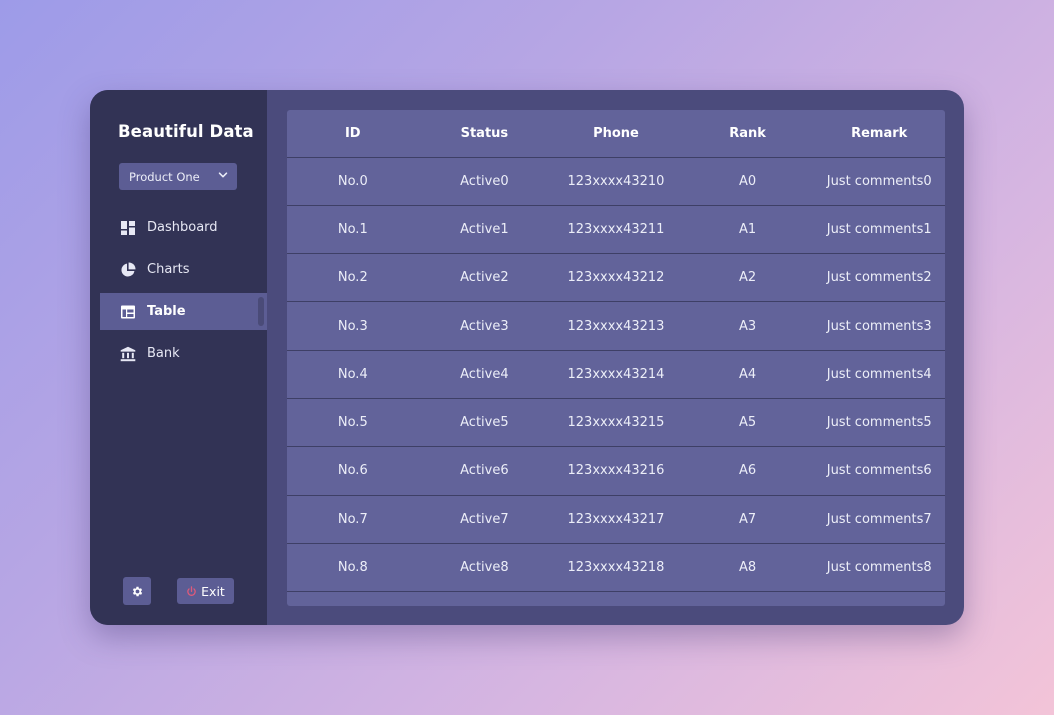 The height and width of the screenshot is (715, 1054). I want to click on table-cell-remark: Just comments7, so click(879, 519).